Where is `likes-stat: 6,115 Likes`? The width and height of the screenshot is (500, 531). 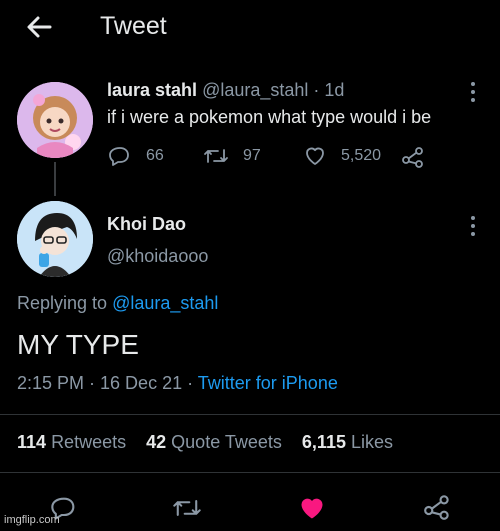 likes-stat: 6,115 Likes is located at coordinates (347, 442).